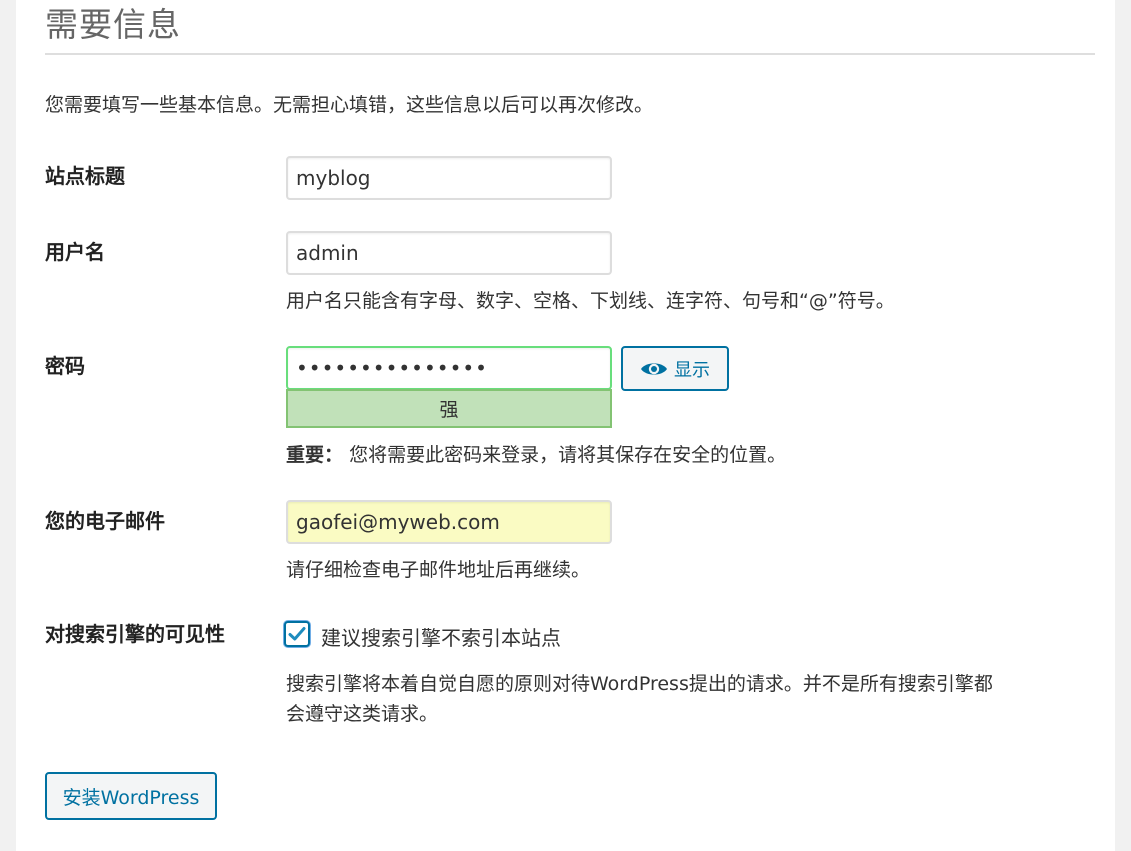 The height and width of the screenshot is (851, 1131). I want to click on email-hint: 请仔细检查电子邮件地址后再继续。, so click(438, 570).